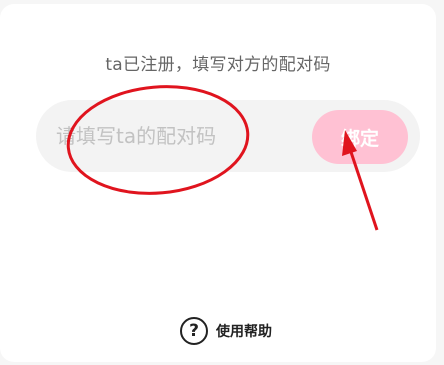 This screenshot has height=365, width=444. I want to click on bind-button: 绑定, so click(360, 137).